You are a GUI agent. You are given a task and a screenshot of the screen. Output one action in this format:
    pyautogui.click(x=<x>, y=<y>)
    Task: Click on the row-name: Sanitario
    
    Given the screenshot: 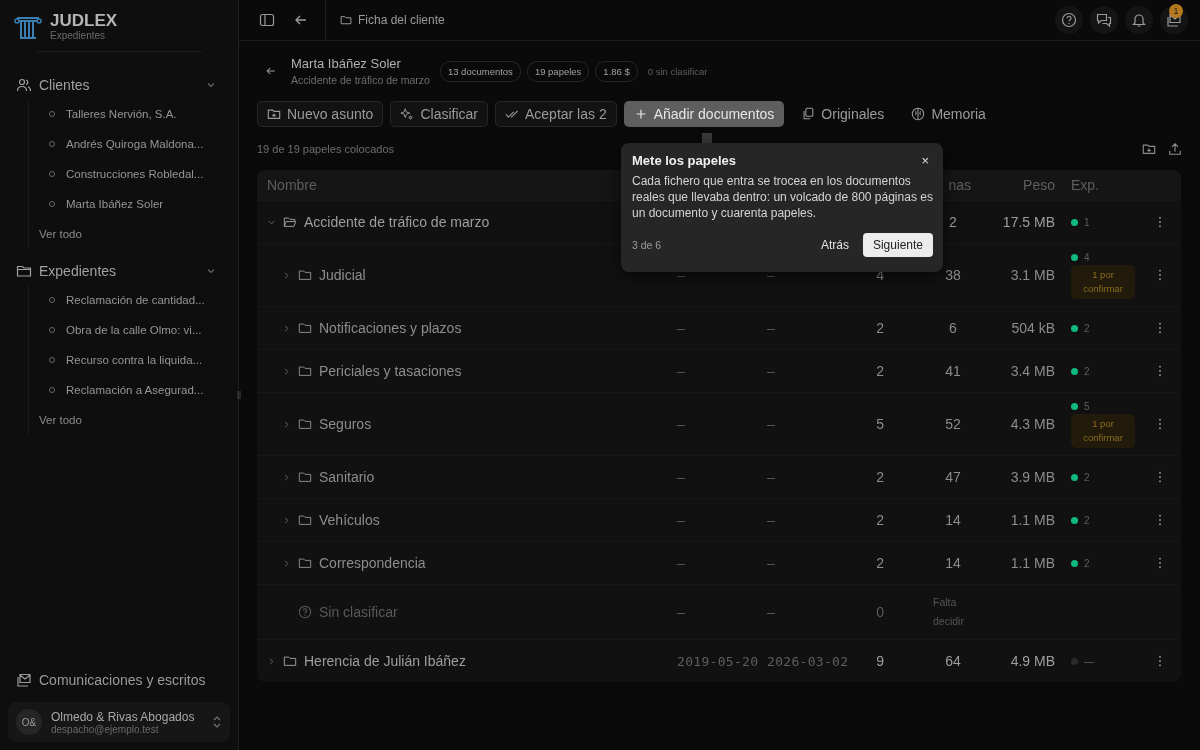 What is the action you would take?
    pyautogui.click(x=347, y=477)
    